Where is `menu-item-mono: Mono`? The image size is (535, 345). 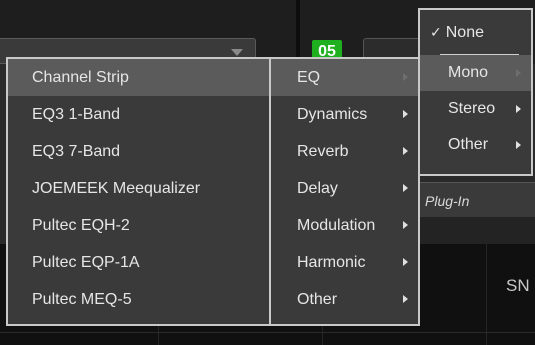
menu-item-mono: Mono is located at coordinates (475, 73).